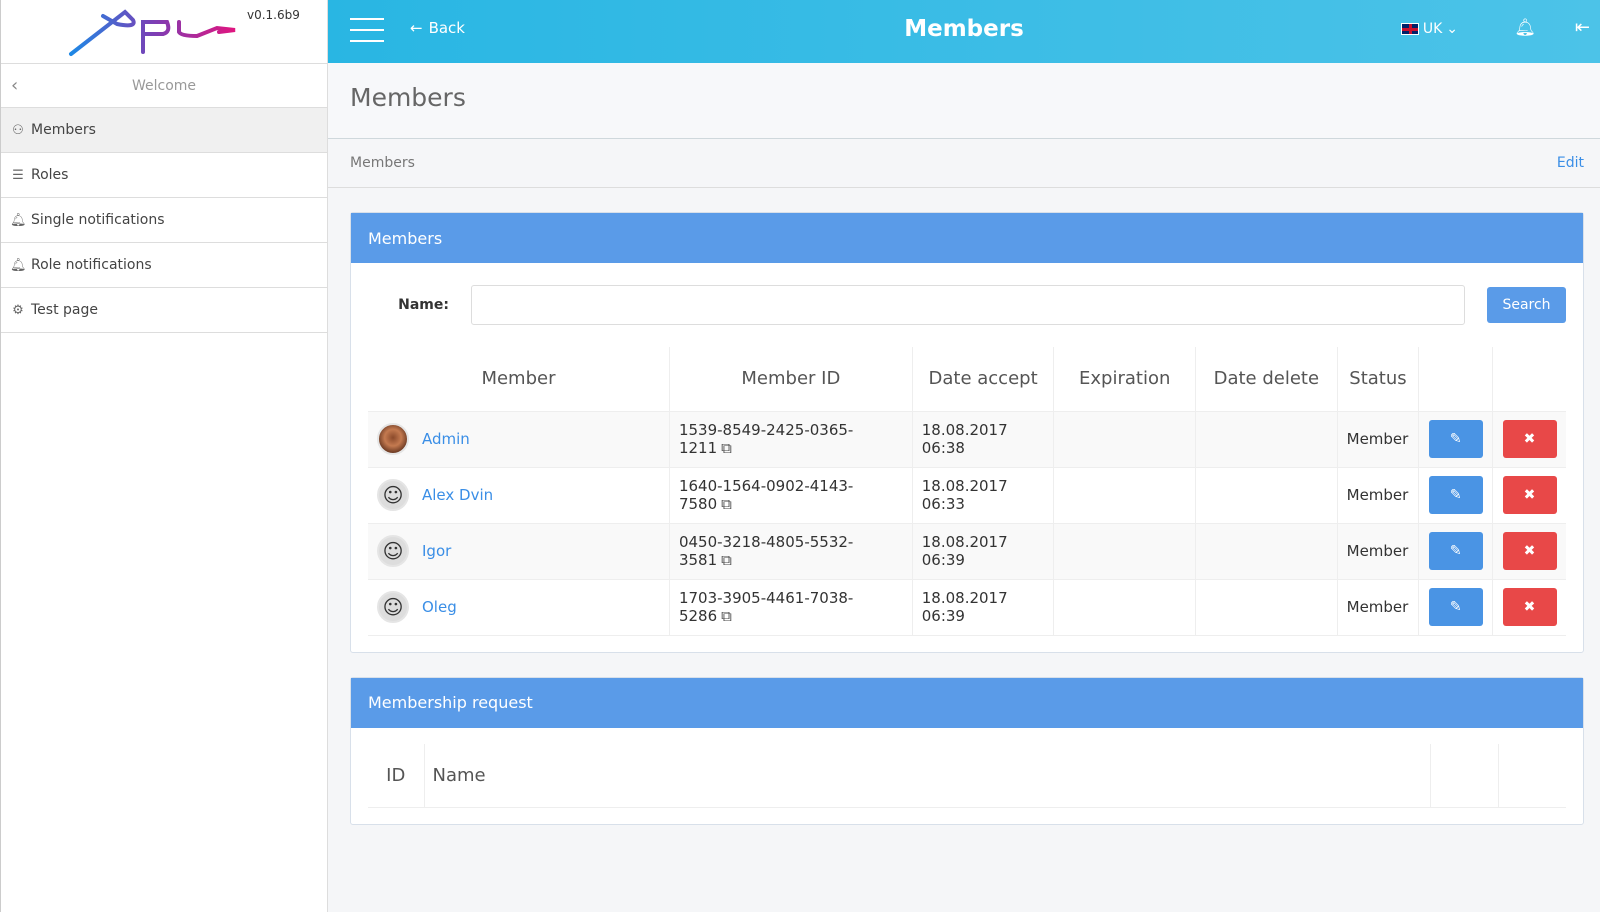  What do you see at coordinates (968, 305) in the screenshot?
I see `name-search-input` at bounding box center [968, 305].